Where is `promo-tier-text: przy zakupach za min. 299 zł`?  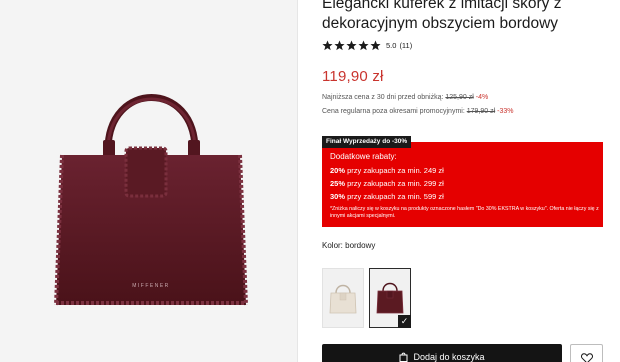 promo-tier-text: przy zakupach za min. 299 zł is located at coordinates (394, 183).